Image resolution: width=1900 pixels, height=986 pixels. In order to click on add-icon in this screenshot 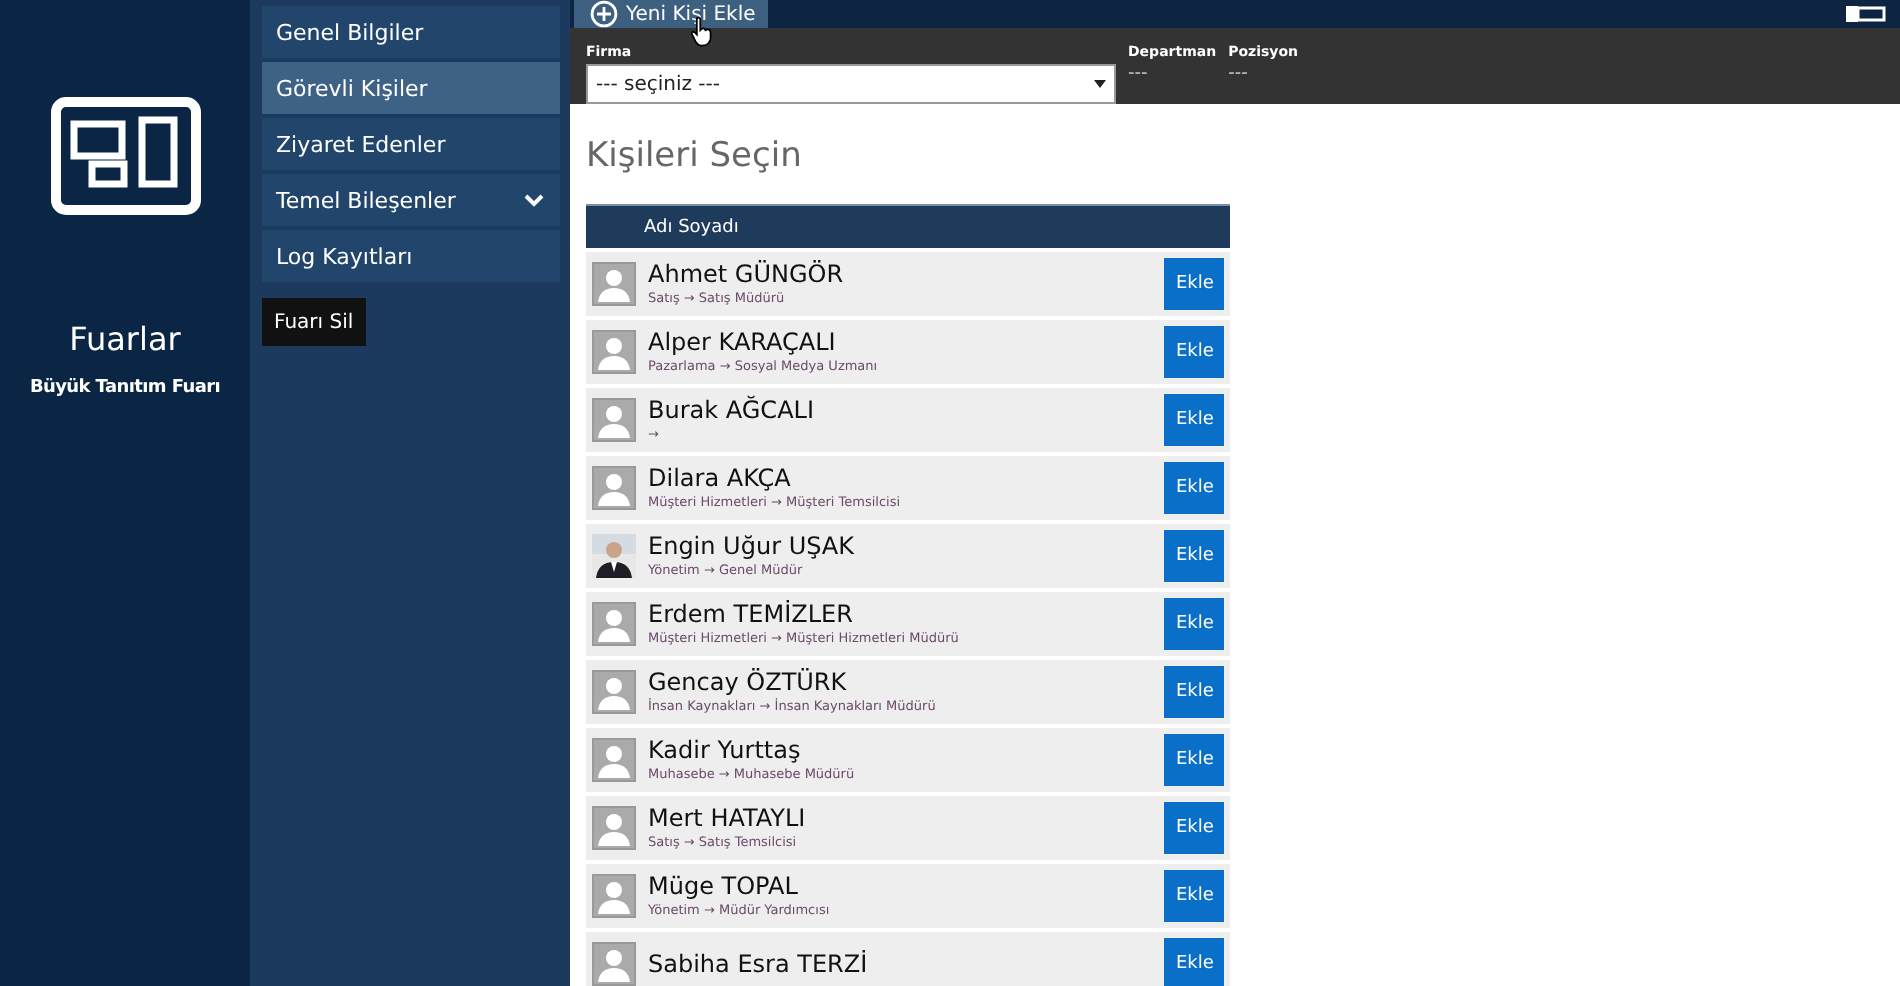, I will do `click(604, 14)`.